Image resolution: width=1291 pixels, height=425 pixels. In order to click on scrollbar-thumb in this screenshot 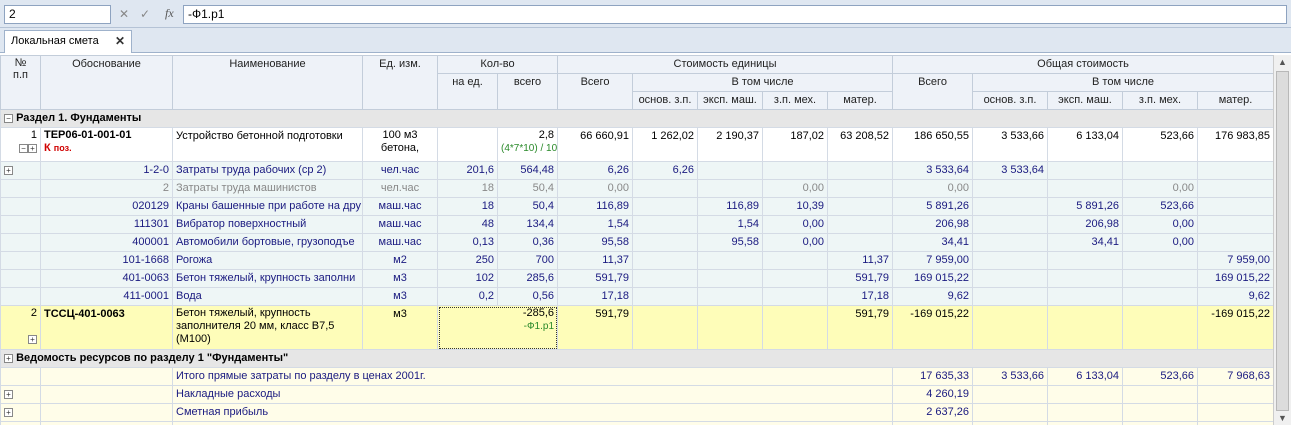, I will do `click(1282, 241)`.